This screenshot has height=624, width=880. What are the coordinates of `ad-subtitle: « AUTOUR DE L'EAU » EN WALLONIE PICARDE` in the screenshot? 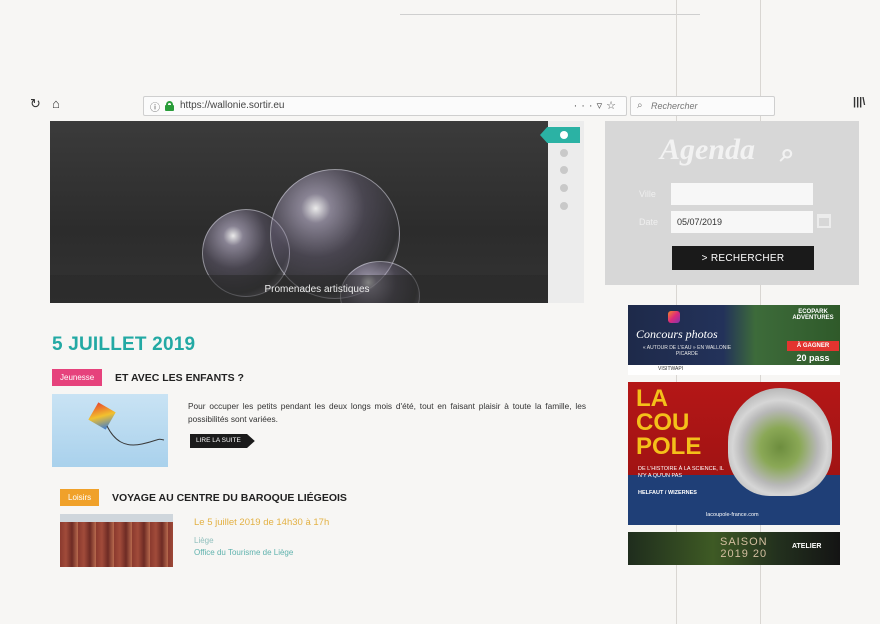 It's located at (687, 351).